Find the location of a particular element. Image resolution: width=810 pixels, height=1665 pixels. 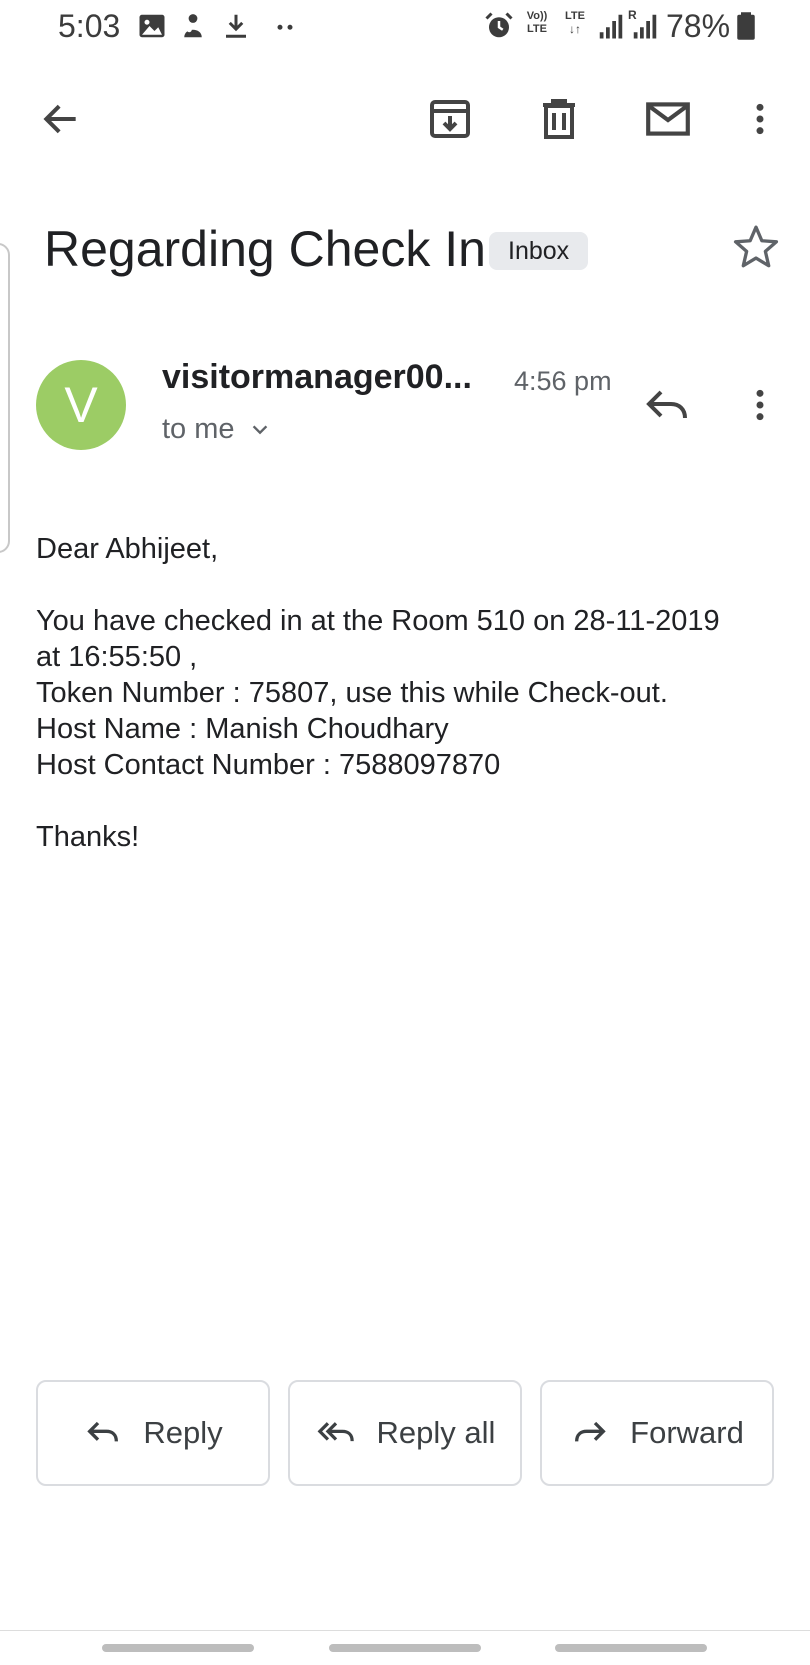

recipient-label: to me is located at coordinates (198, 429).